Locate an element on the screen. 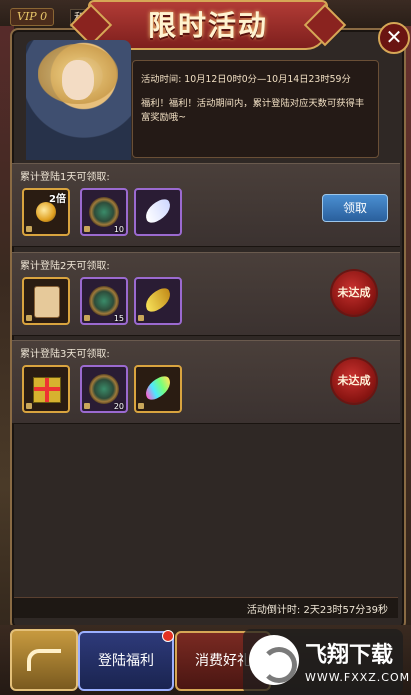 The image size is (411, 695). item-count: 20 is located at coordinates (118, 406).